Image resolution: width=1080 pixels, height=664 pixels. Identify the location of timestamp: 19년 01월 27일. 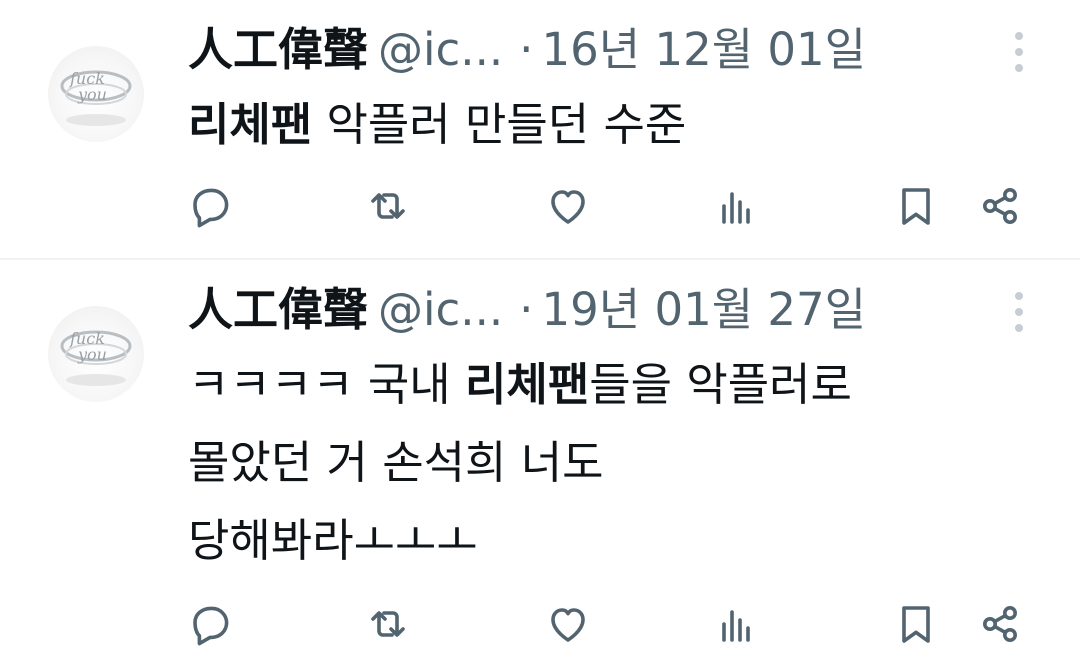
(703, 309).